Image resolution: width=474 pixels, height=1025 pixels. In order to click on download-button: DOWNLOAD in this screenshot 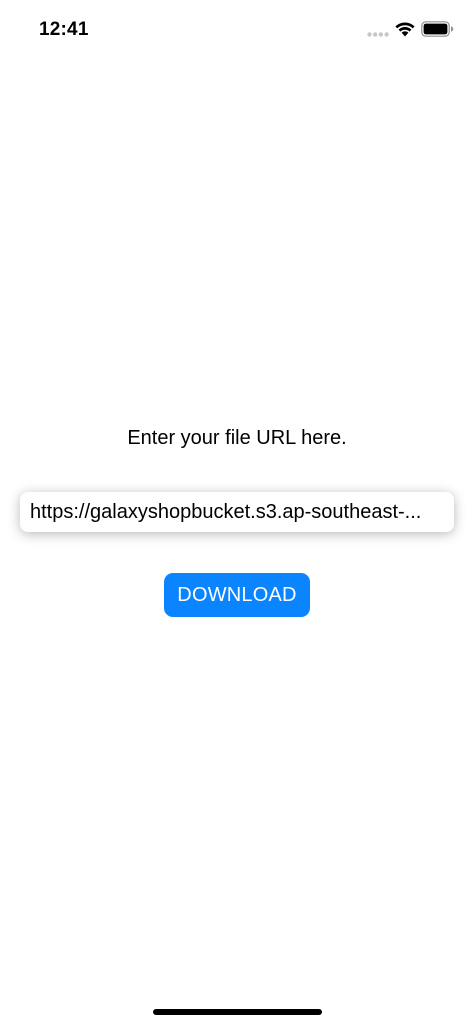, I will do `click(237, 595)`.